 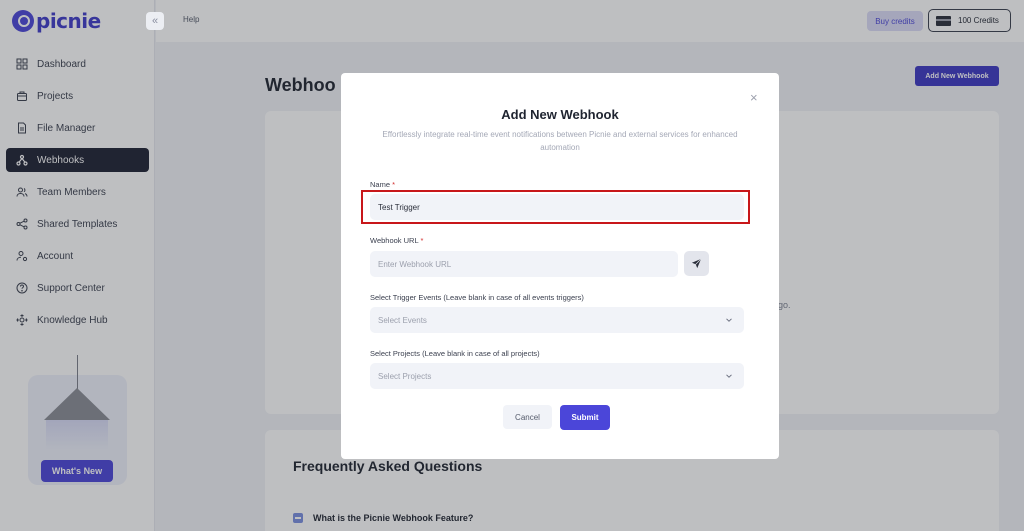 I want to click on trigger-events-placeholder: Select Events, so click(x=402, y=320).